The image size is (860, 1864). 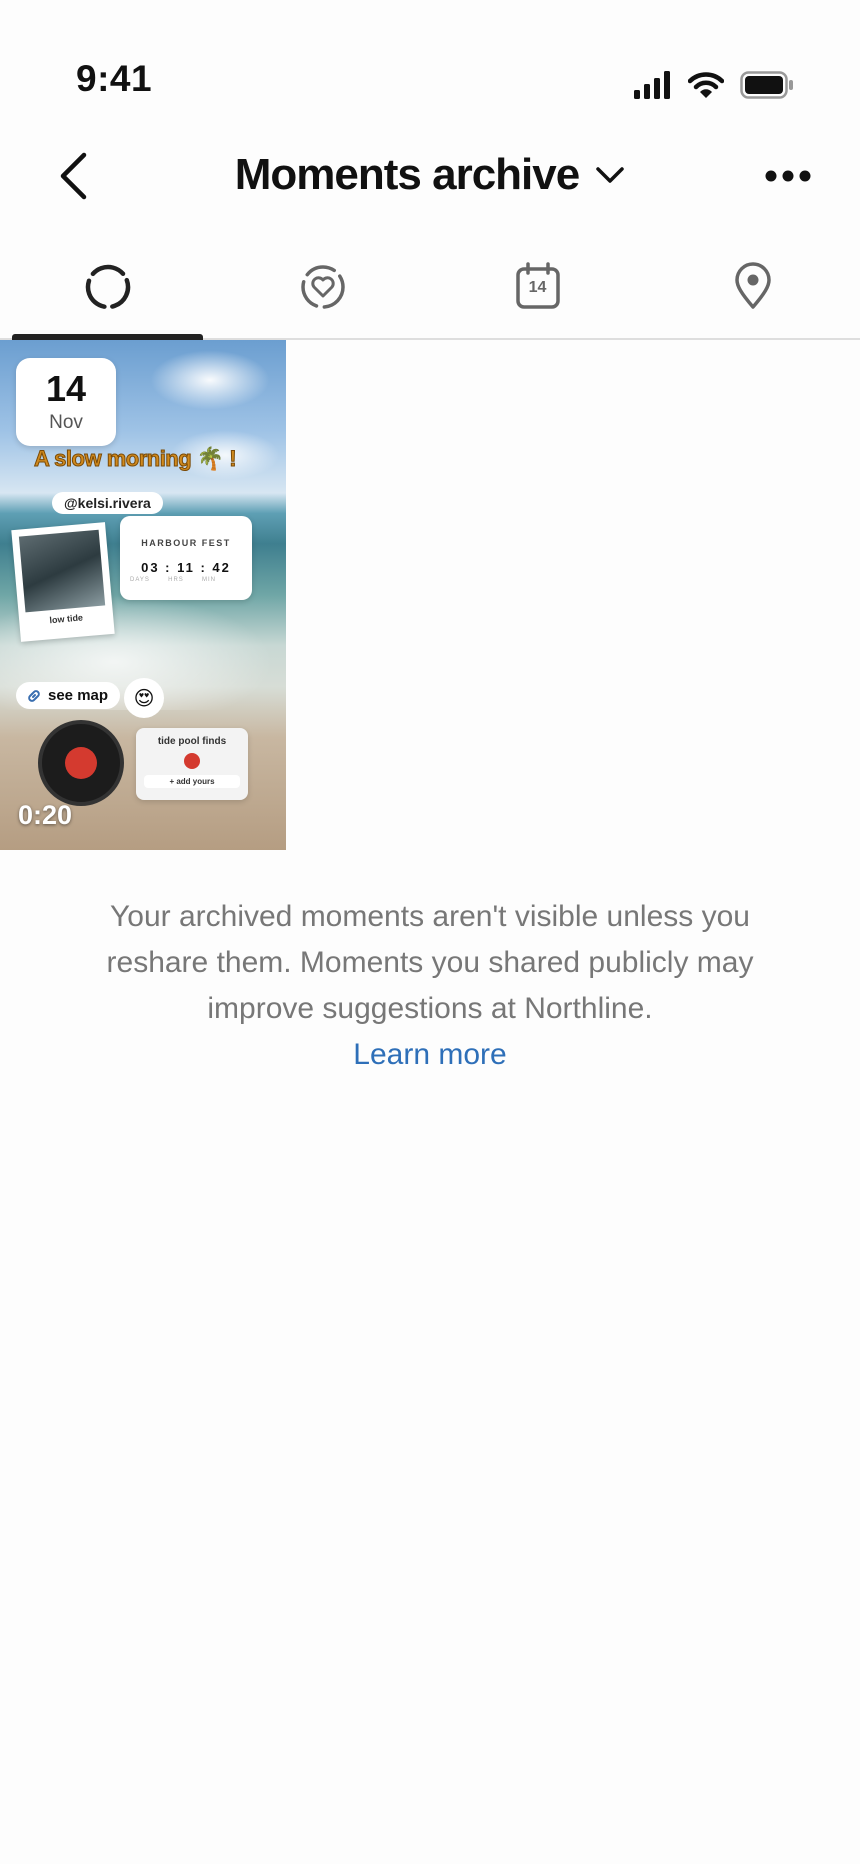 I want to click on polaroid-photo, so click(x=62, y=571).